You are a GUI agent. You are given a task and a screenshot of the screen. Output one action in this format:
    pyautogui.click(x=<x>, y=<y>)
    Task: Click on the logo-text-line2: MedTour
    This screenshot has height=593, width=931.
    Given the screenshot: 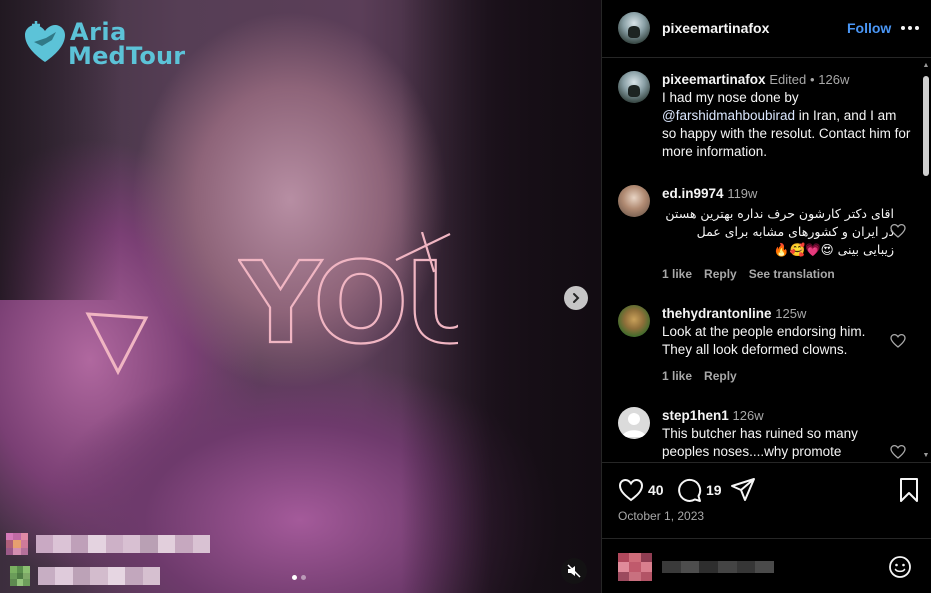 What is the action you would take?
    pyautogui.click(x=127, y=56)
    